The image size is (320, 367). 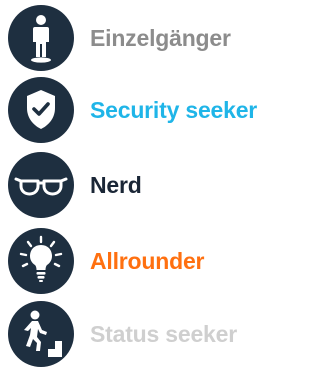 I want to click on shield-check-icon, so click(x=41, y=110).